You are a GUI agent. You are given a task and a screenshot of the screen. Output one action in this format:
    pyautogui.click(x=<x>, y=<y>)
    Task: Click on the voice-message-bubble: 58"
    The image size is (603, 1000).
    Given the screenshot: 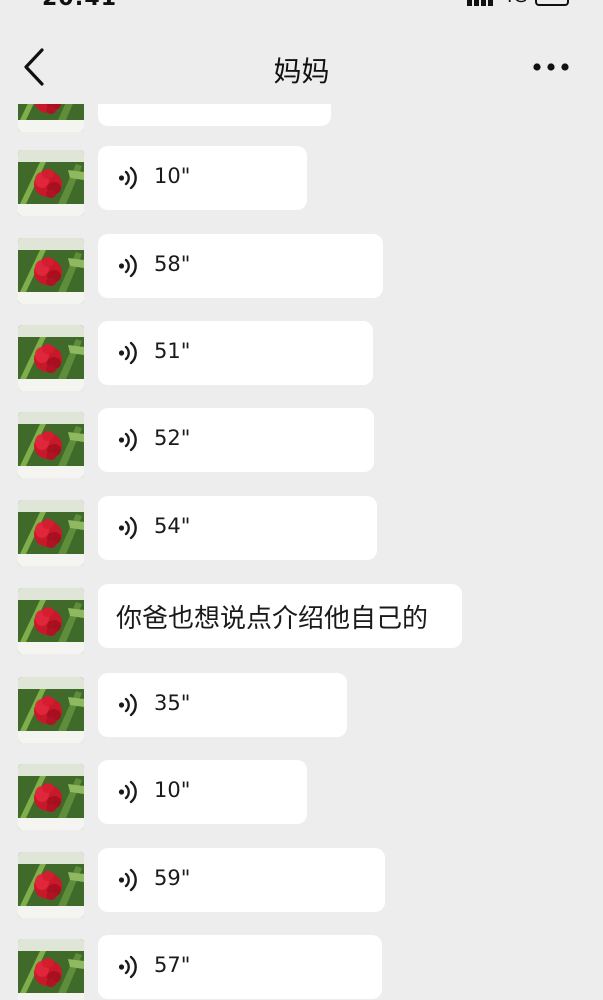 What is the action you would take?
    pyautogui.click(x=240, y=266)
    